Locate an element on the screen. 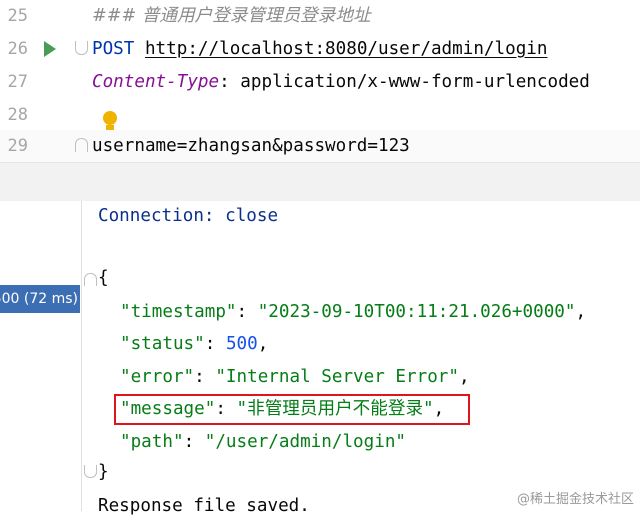  line-number: 26 is located at coordinates (17, 49).